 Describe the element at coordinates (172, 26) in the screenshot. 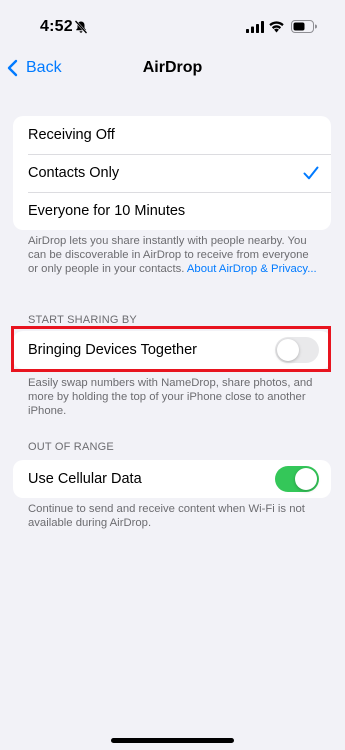

I see `status-bar: 4:52` at that location.